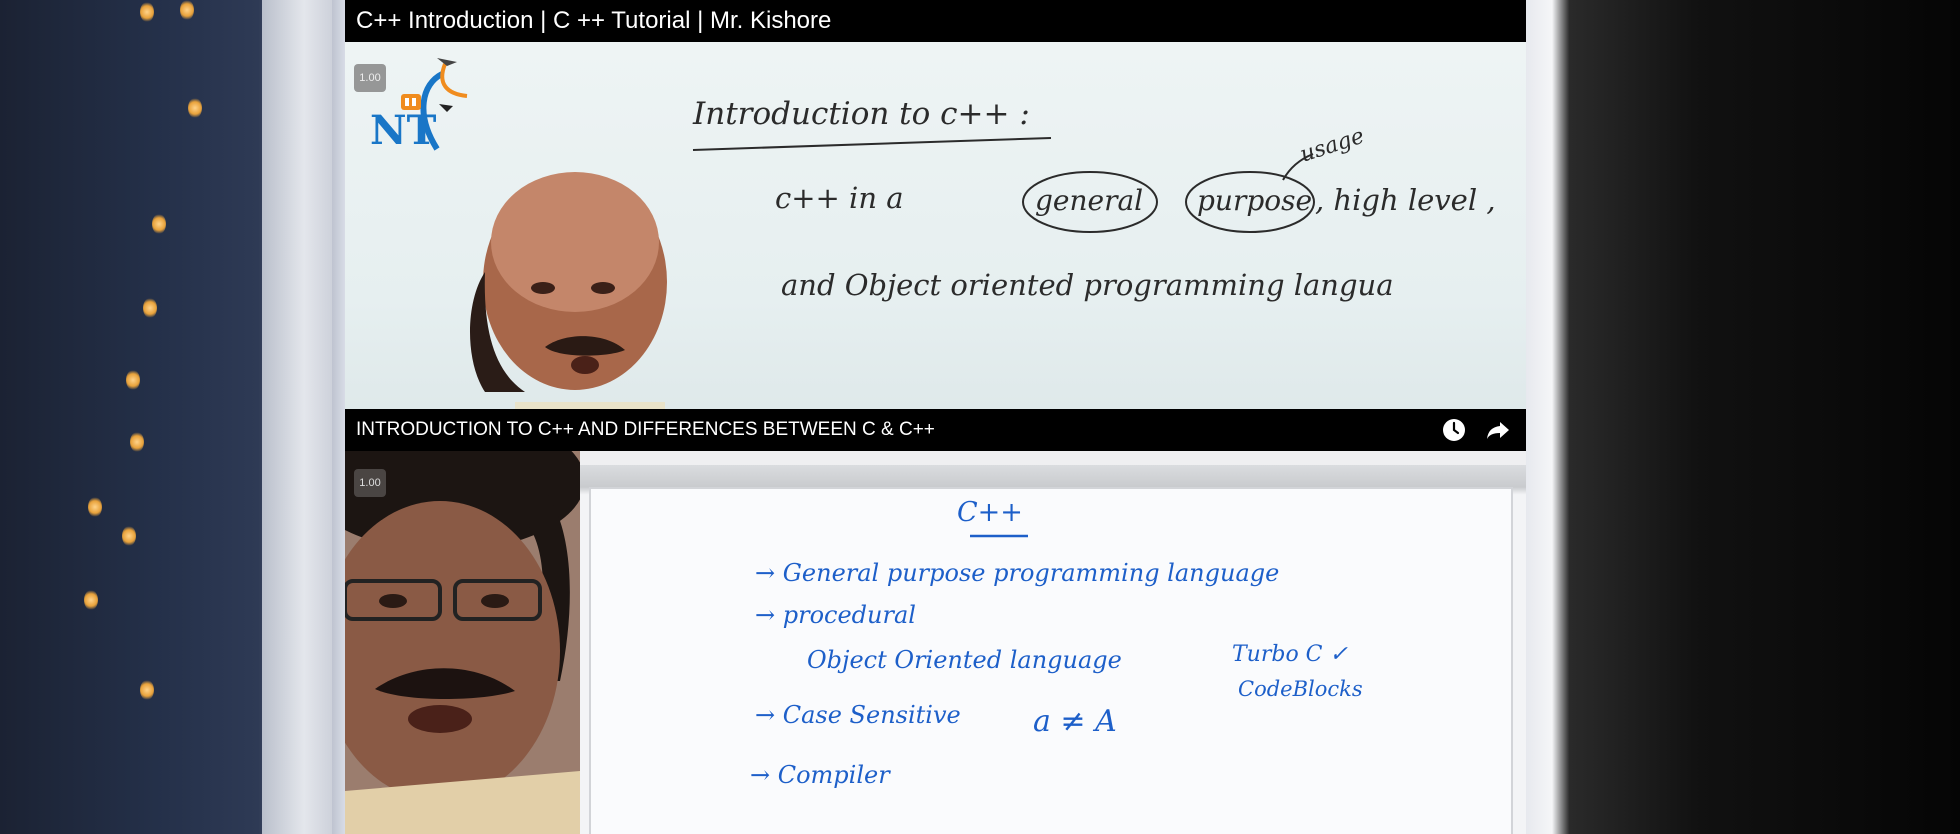  What do you see at coordinates (1290, 654) in the screenshot?
I see `board-line: Turbo C ✓` at bounding box center [1290, 654].